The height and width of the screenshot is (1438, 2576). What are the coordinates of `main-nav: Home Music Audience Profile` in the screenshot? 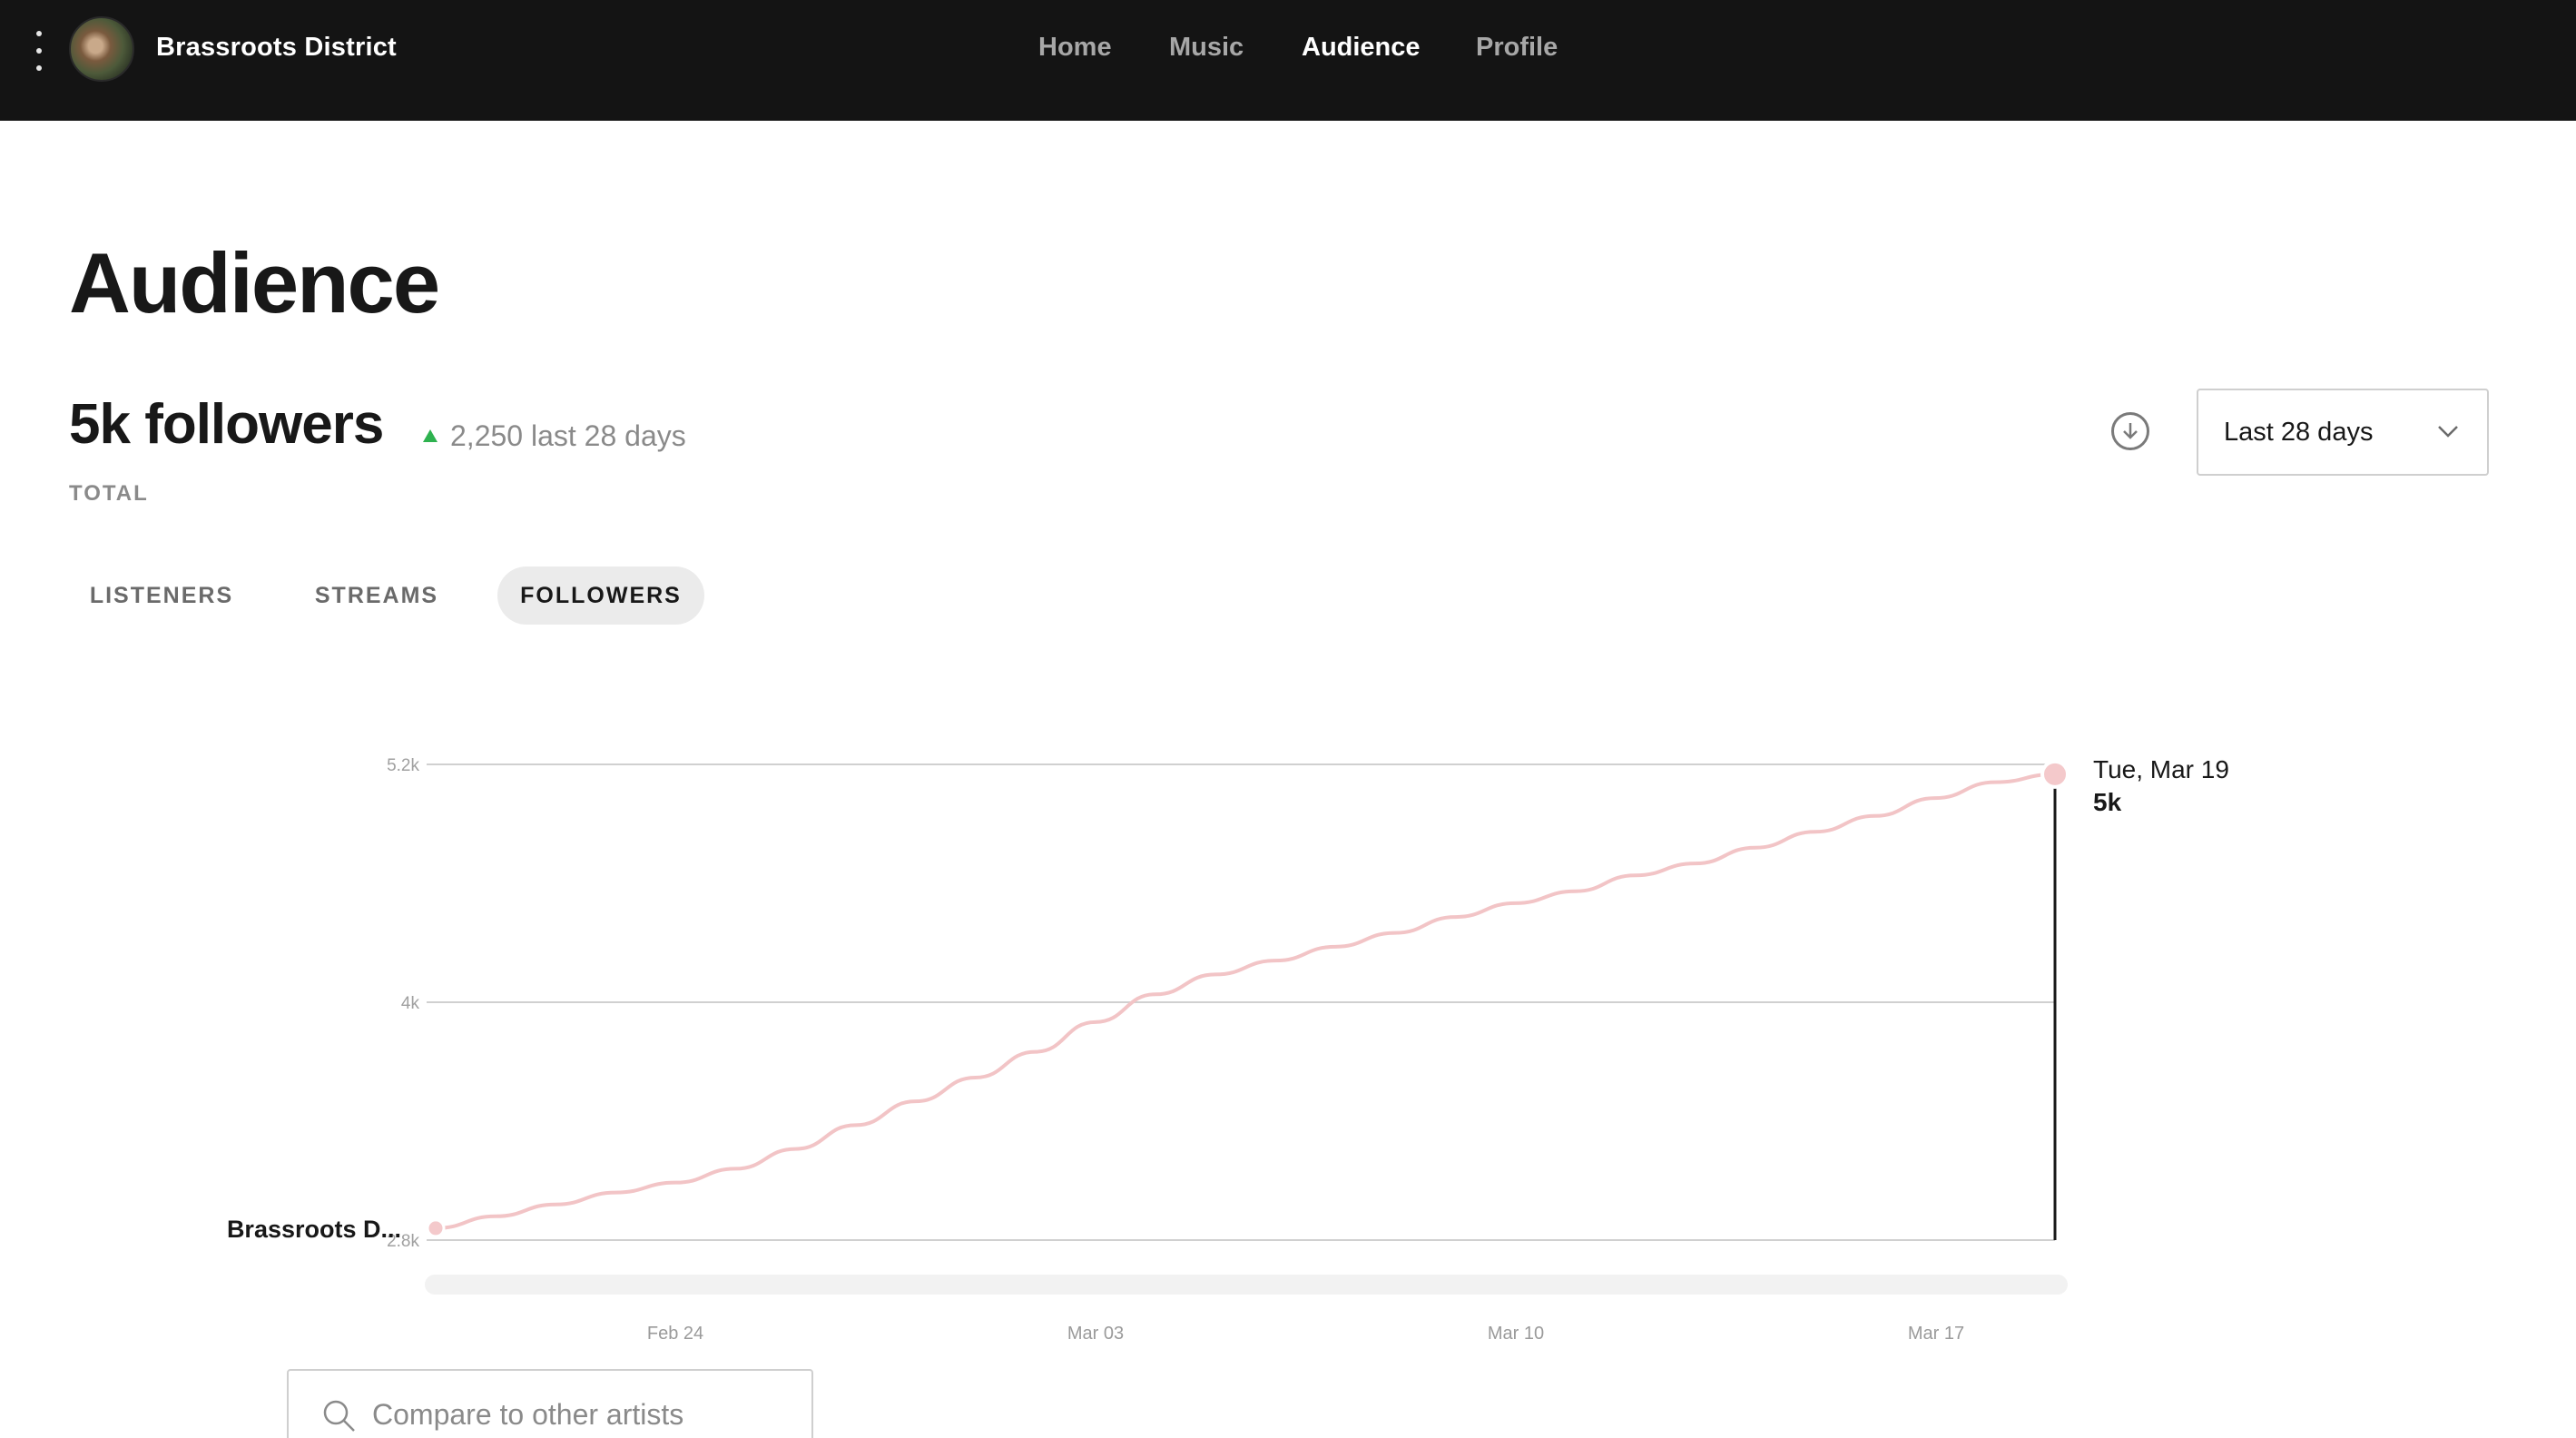 It's located at (1288, 51).